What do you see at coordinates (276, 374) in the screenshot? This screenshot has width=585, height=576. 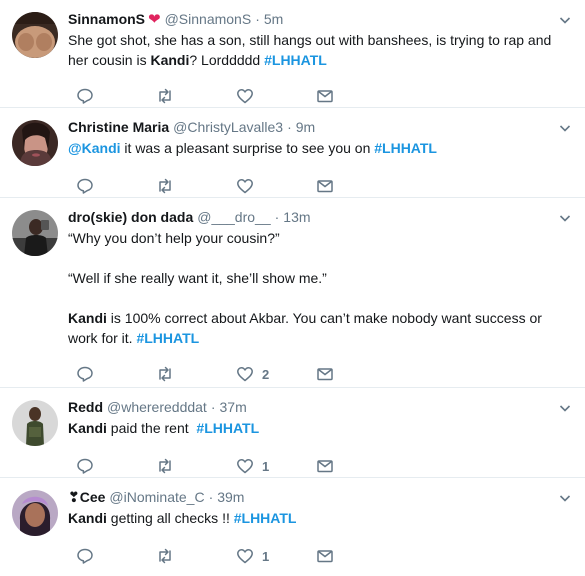 I see `like-button: 2` at bounding box center [276, 374].